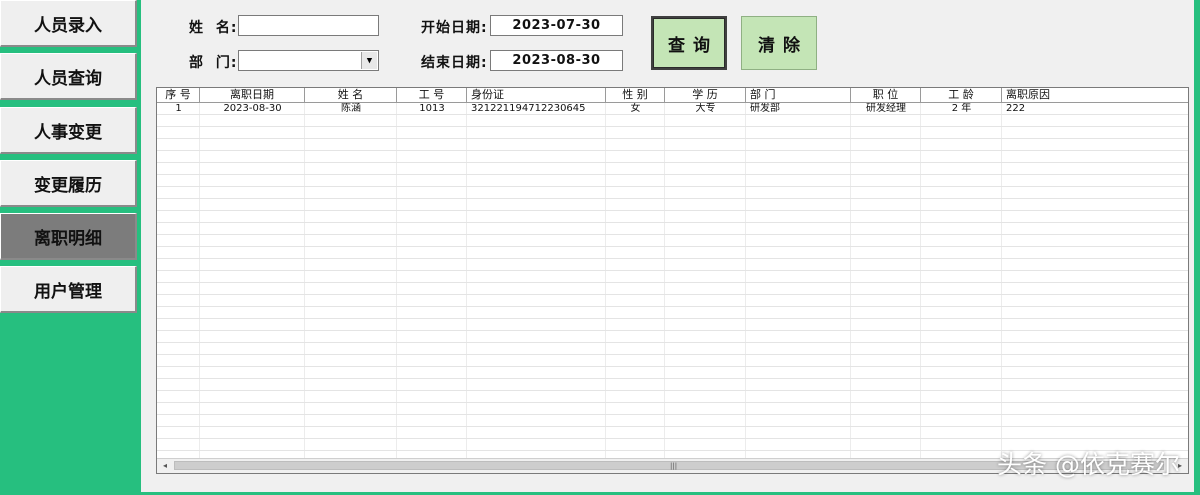 Image resolution: width=1200 pixels, height=495 pixels. Describe the element at coordinates (68, 130) in the screenshot. I see `nav-button-personnel-change: 人事变更` at that location.